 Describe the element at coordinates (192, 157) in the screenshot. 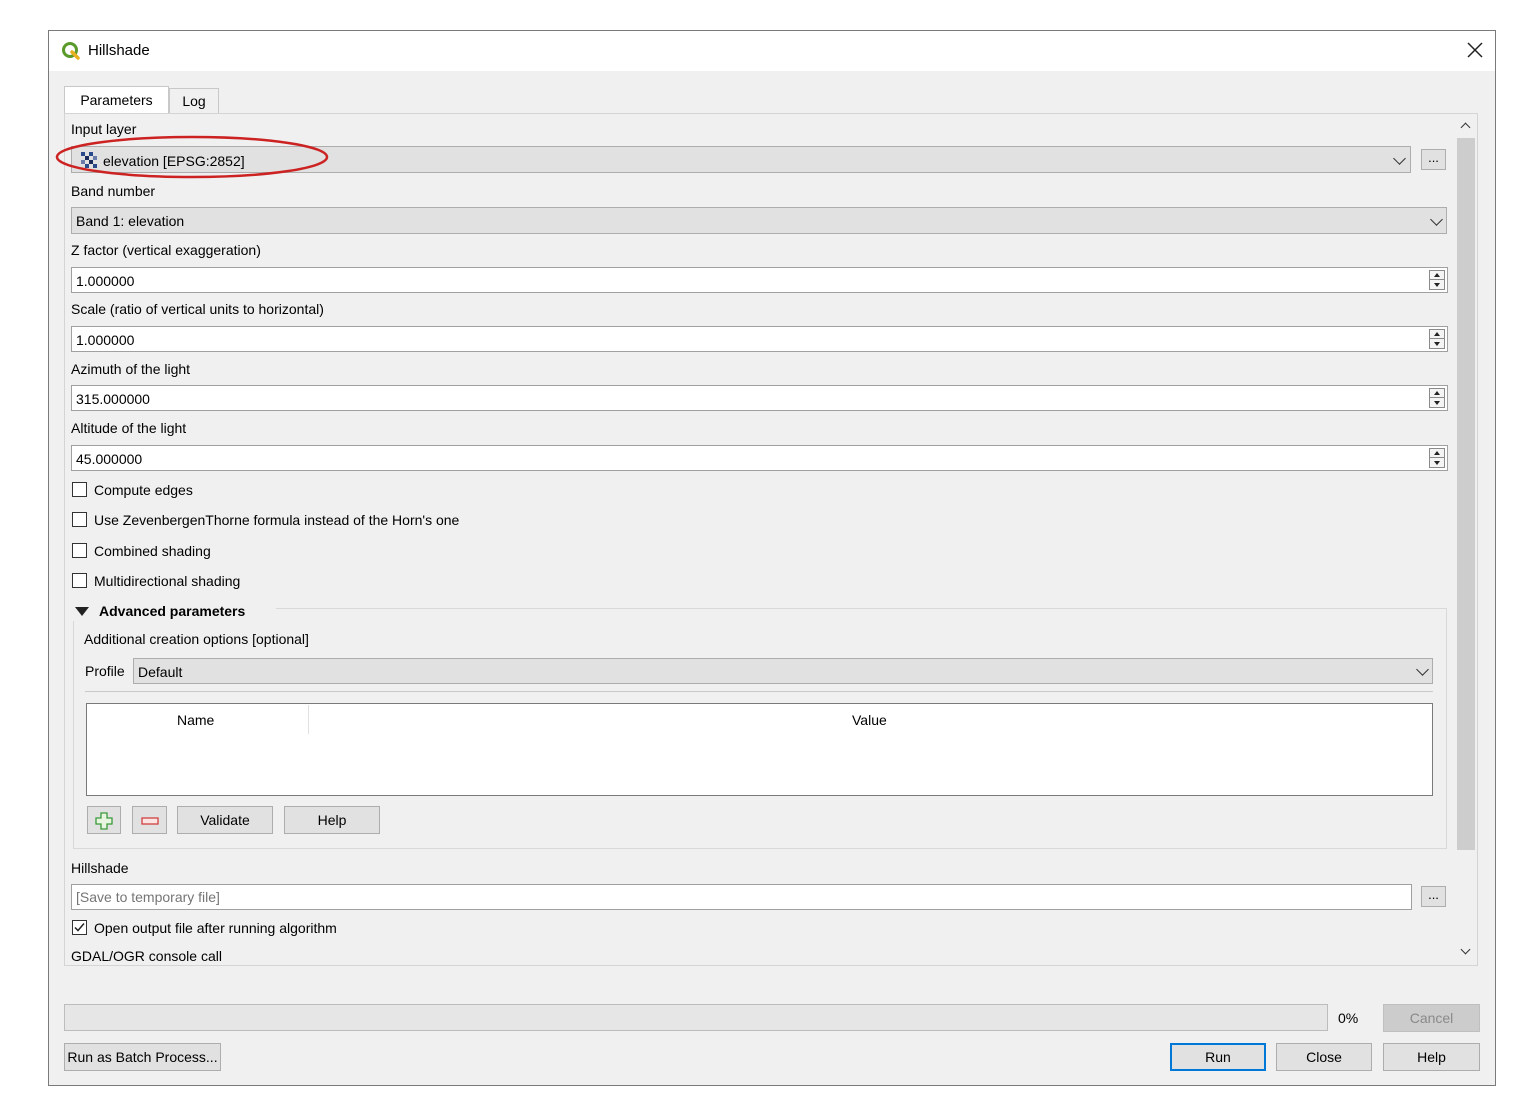

I see `highlight-ellipse` at that location.